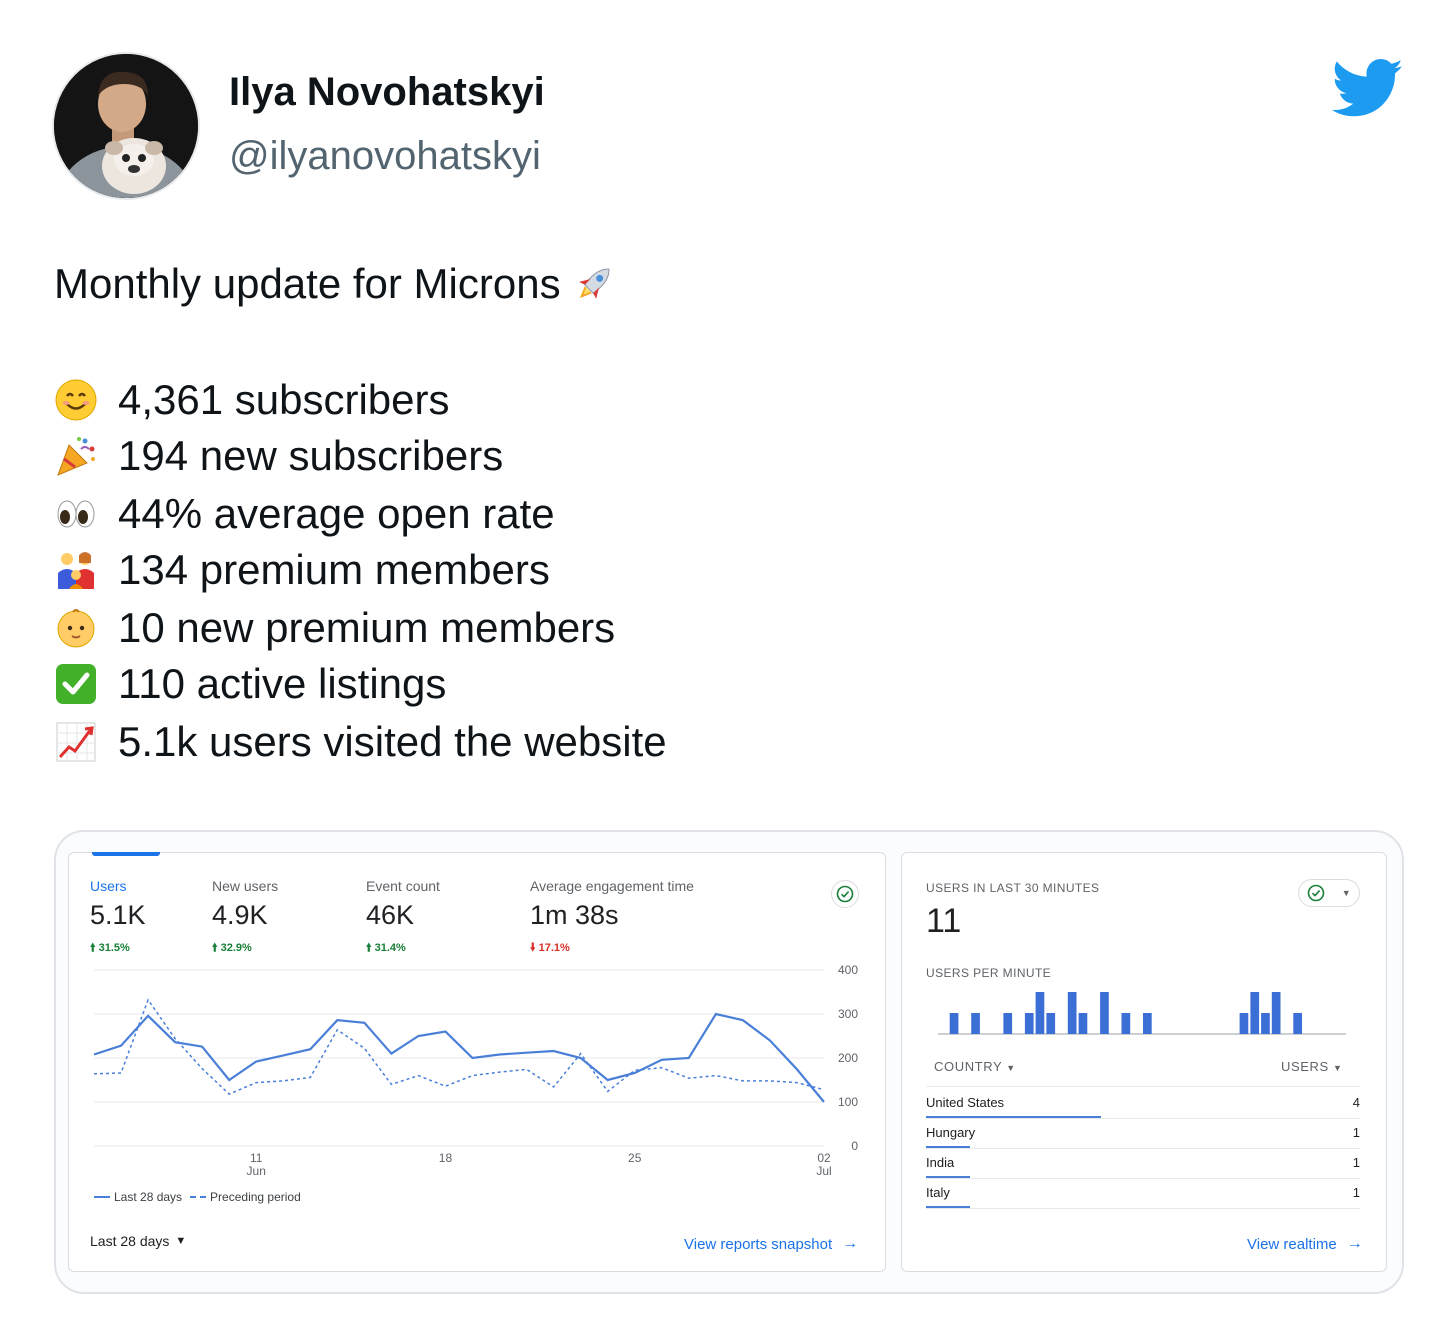 The image size is (1456, 1344). Describe the element at coordinates (965, 1102) in the screenshot. I see `country-name: United States` at that location.